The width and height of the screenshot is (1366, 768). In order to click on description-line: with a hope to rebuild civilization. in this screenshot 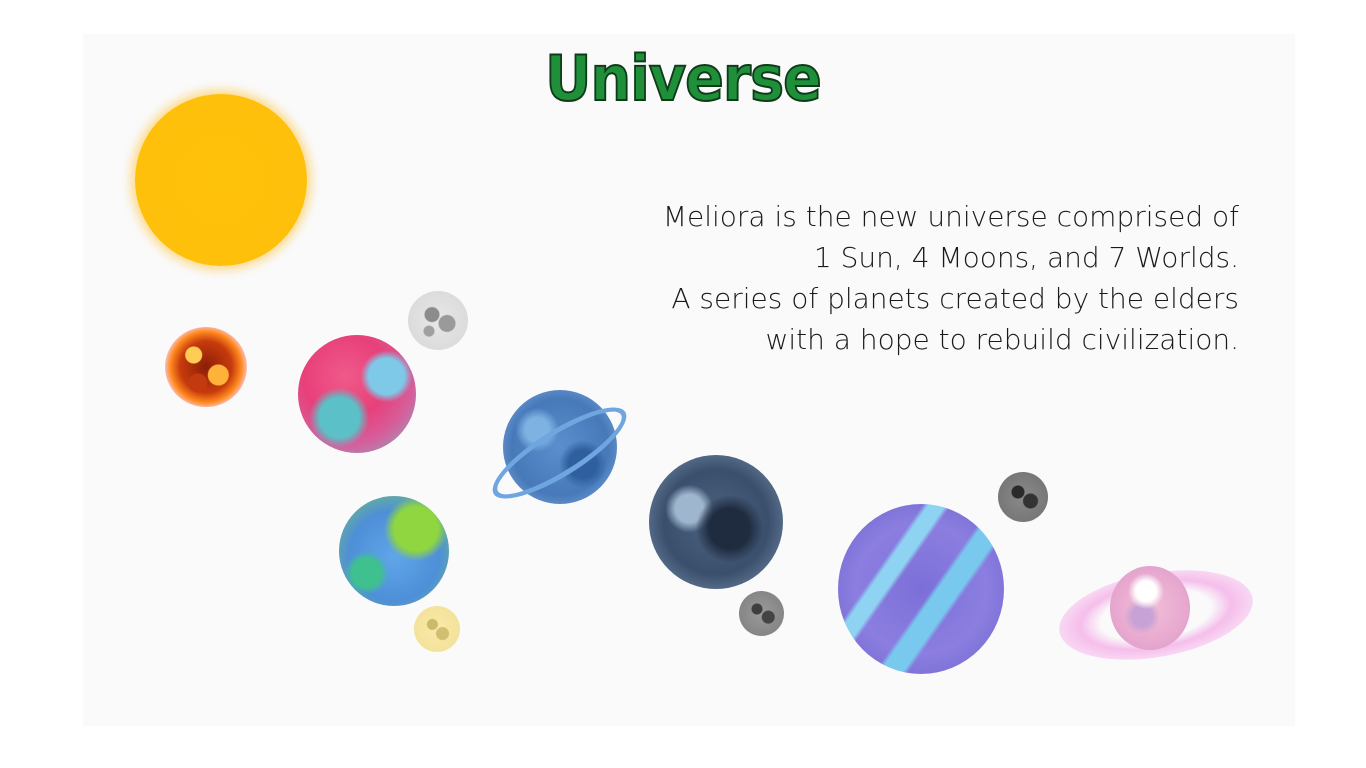, I will do `click(1002, 339)`.